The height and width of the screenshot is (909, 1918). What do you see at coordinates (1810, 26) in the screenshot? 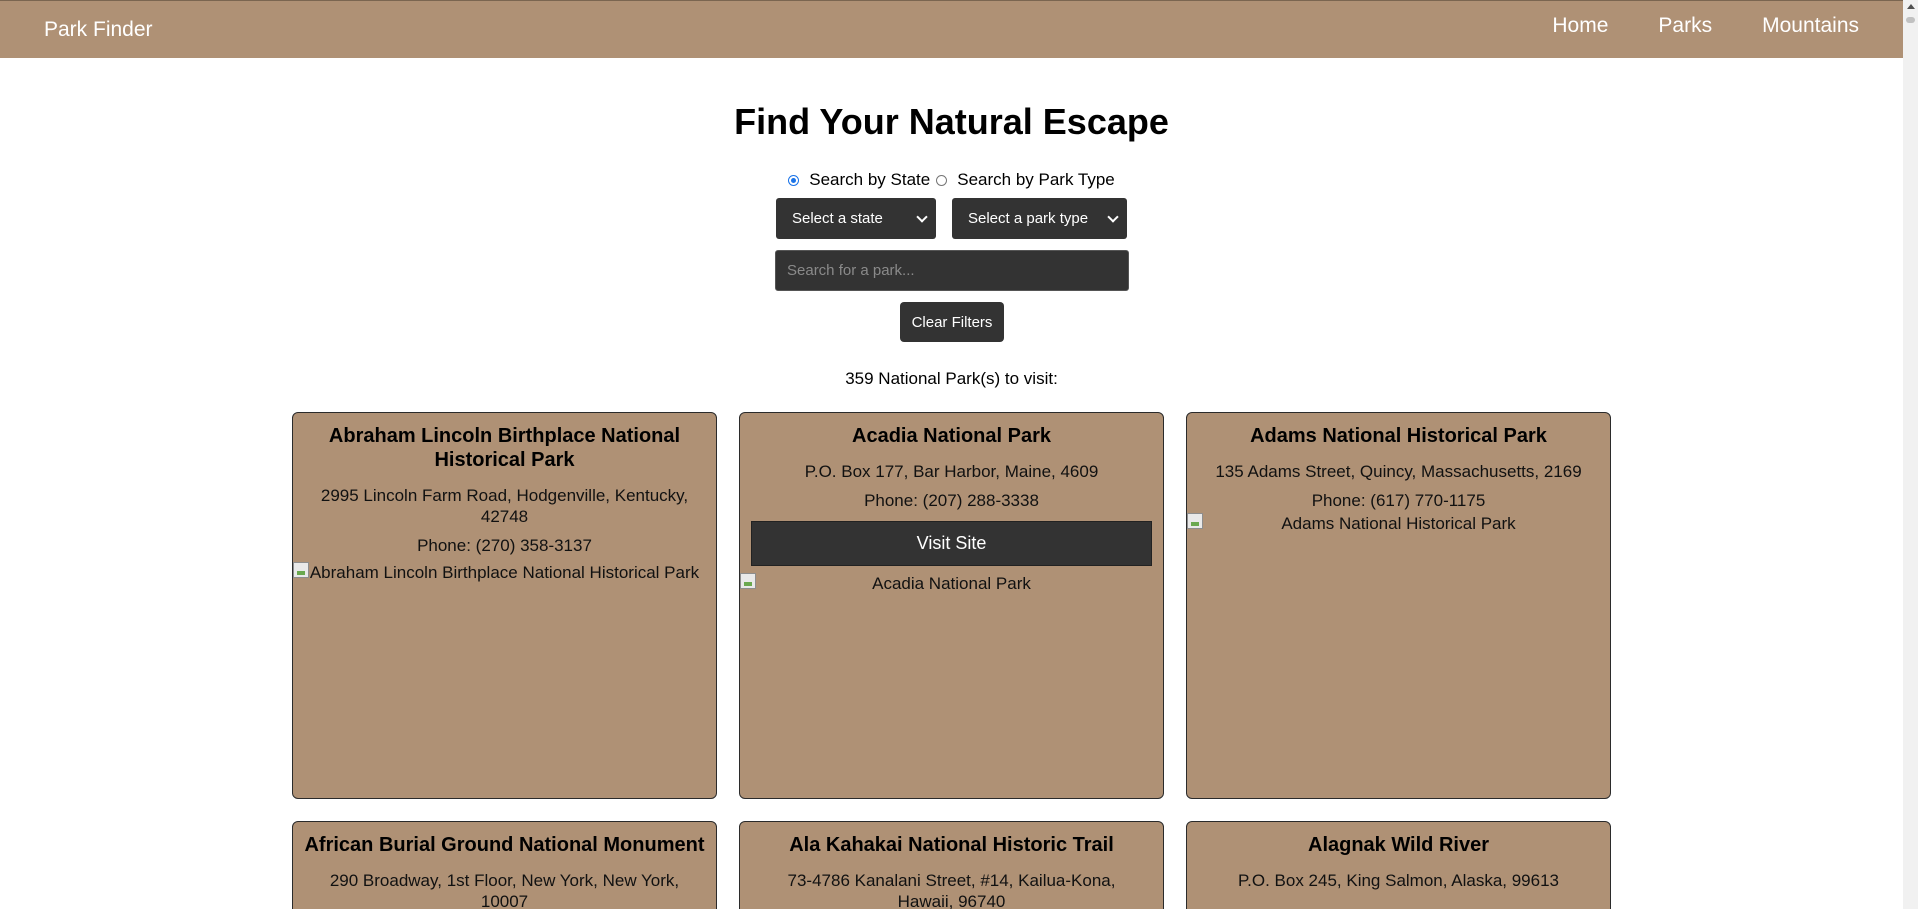
I see `nav-link-mountains: Mountains` at bounding box center [1810, 26].